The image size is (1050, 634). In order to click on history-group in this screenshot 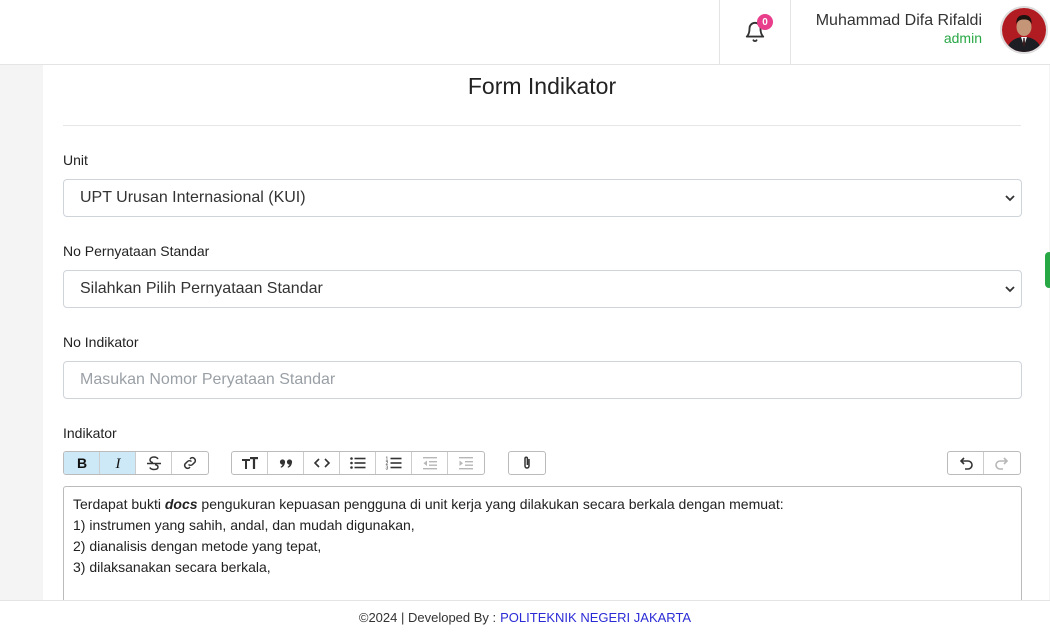, I will do `click(984, 463)`.